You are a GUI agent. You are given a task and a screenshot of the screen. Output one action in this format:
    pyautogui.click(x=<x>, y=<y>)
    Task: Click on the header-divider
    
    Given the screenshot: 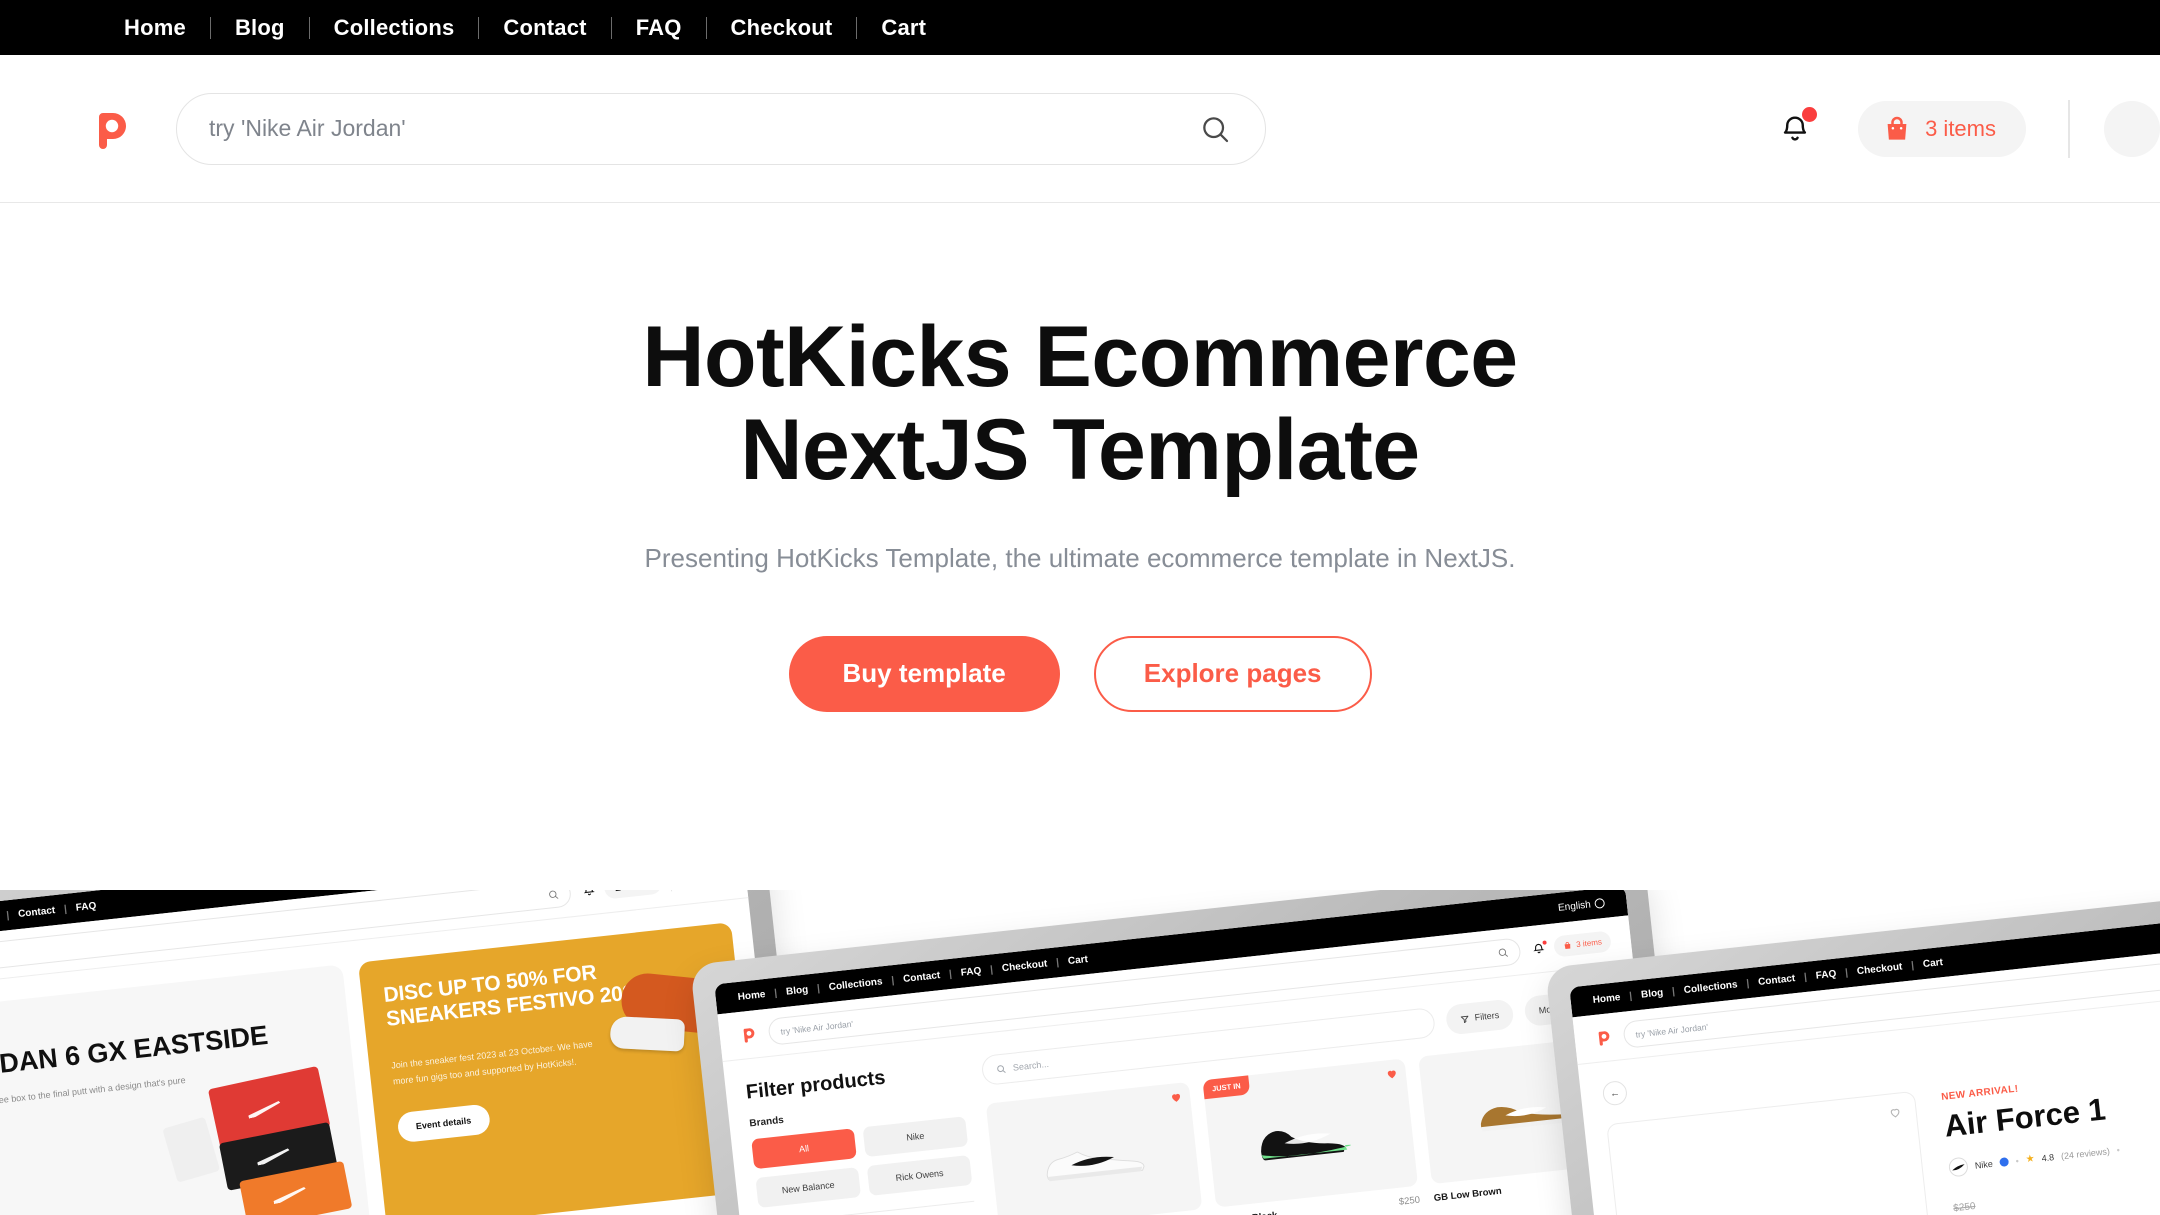 What is the action you would take?
    pyautogui.click(x=2069, y=128)
    